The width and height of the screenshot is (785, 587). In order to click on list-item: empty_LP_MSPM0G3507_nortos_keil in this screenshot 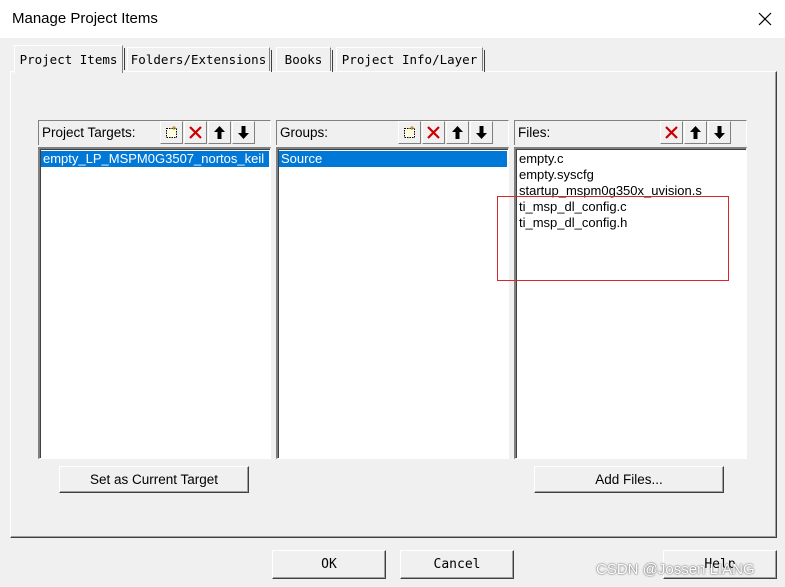, I will do `click(155, 159)`.